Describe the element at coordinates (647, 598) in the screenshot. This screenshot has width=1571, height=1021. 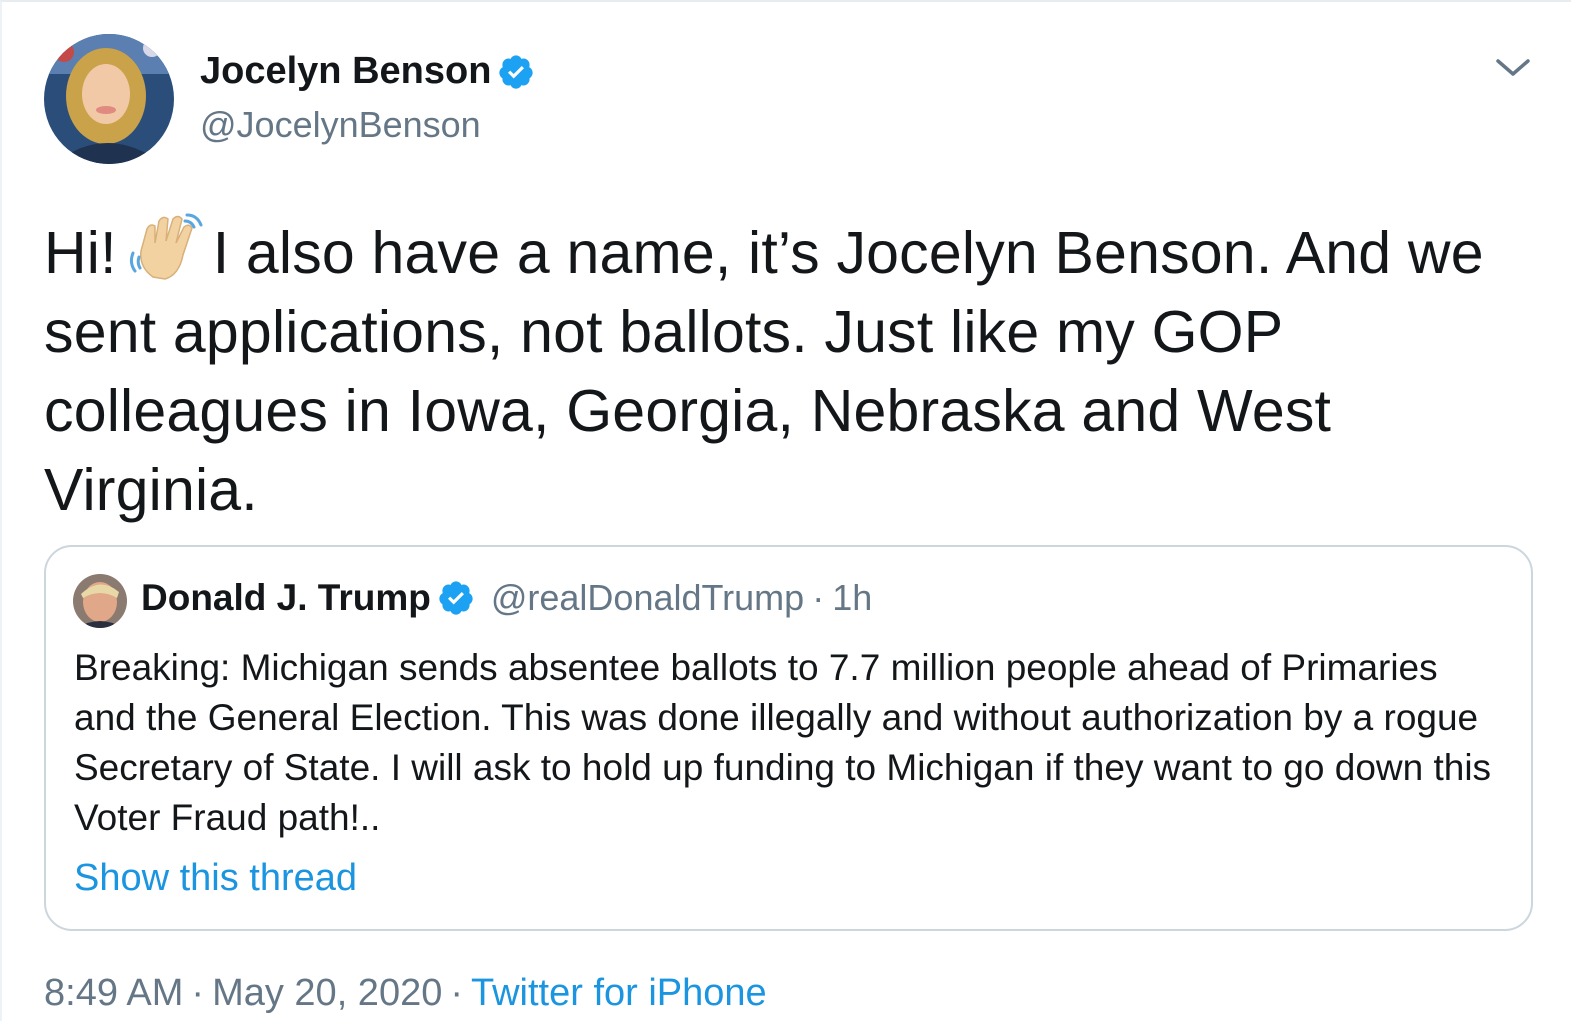
I see `quoted-author-handle: @realDonaldTrump` at that location.